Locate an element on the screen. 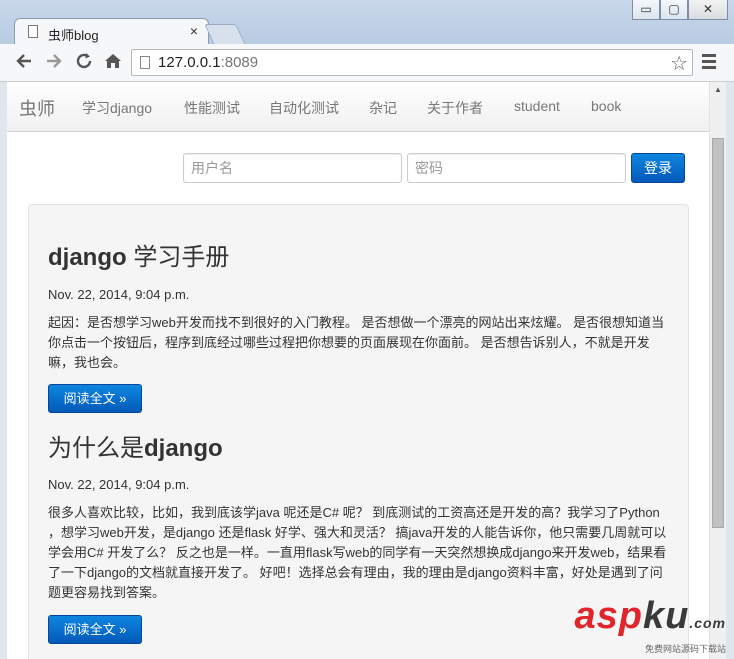  tab-title: 虫师blog is located at coordinates (73, 35).